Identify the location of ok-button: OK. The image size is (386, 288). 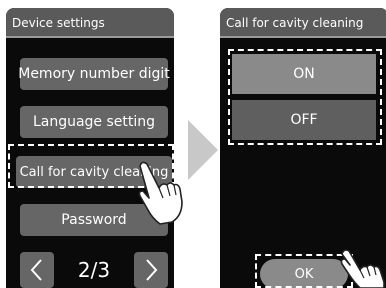
(304, 273).